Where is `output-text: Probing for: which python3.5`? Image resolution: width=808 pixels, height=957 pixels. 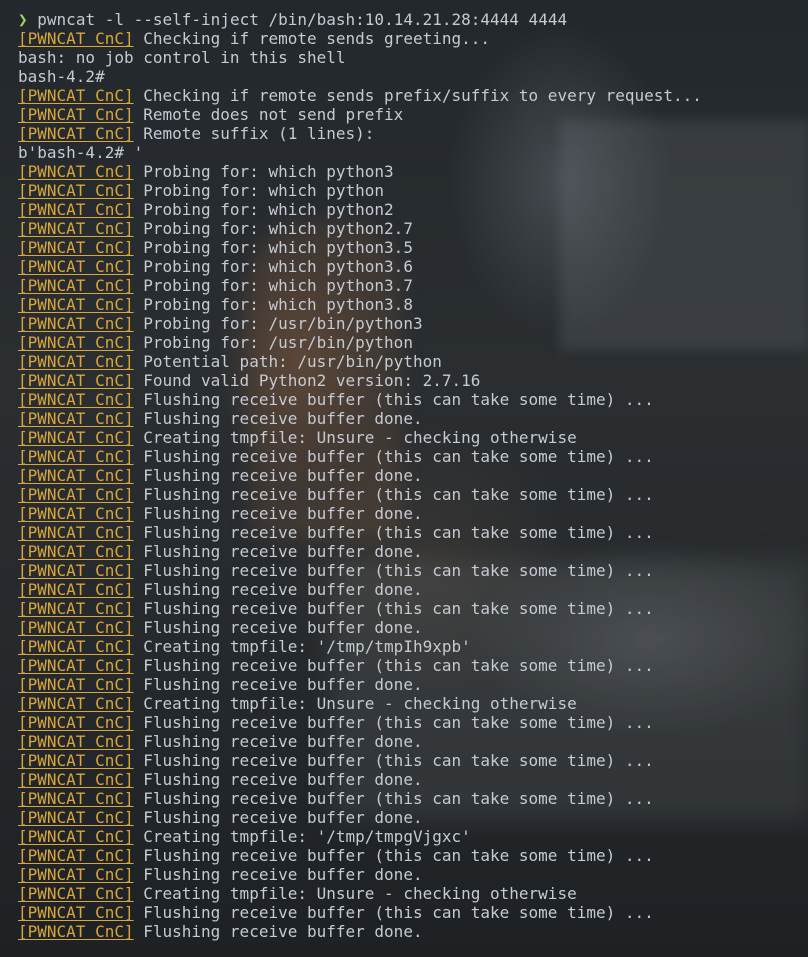 output-text: Probing for: which python3.5 is located at coordinates (273, 247).